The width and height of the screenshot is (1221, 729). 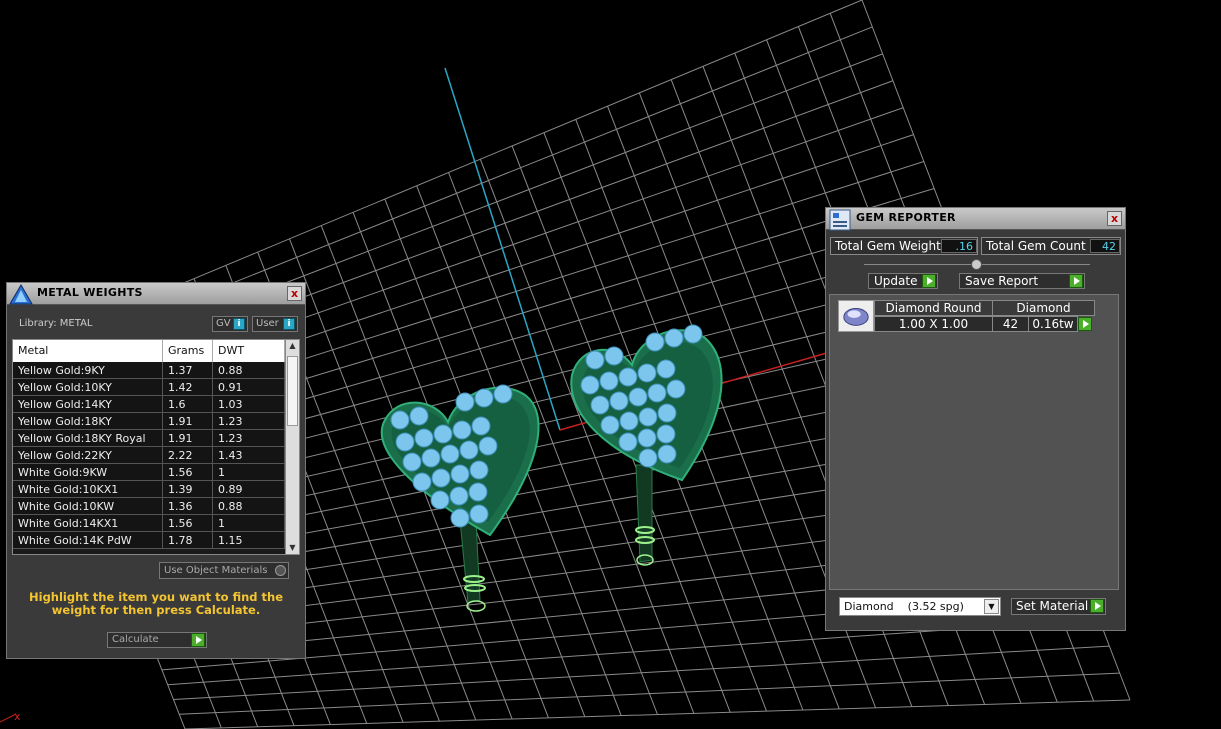 I want to click on update-play-icon, so click(x=929, y=281).